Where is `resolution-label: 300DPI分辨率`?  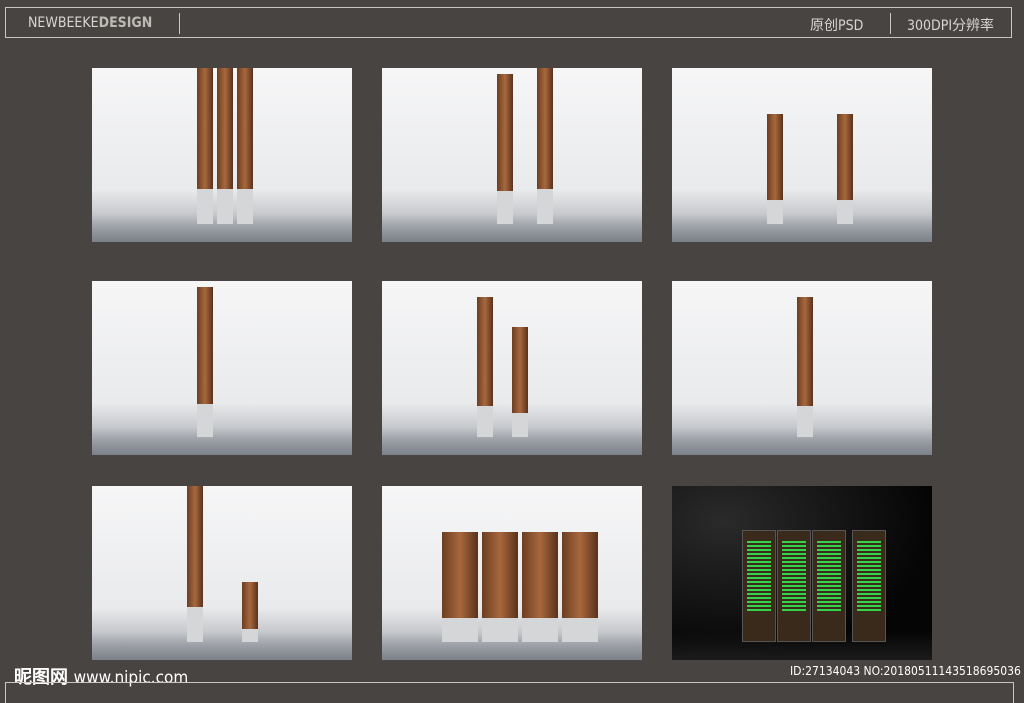 resolution-label: 300DPI分辨率 is located at coordinates (951, 26).